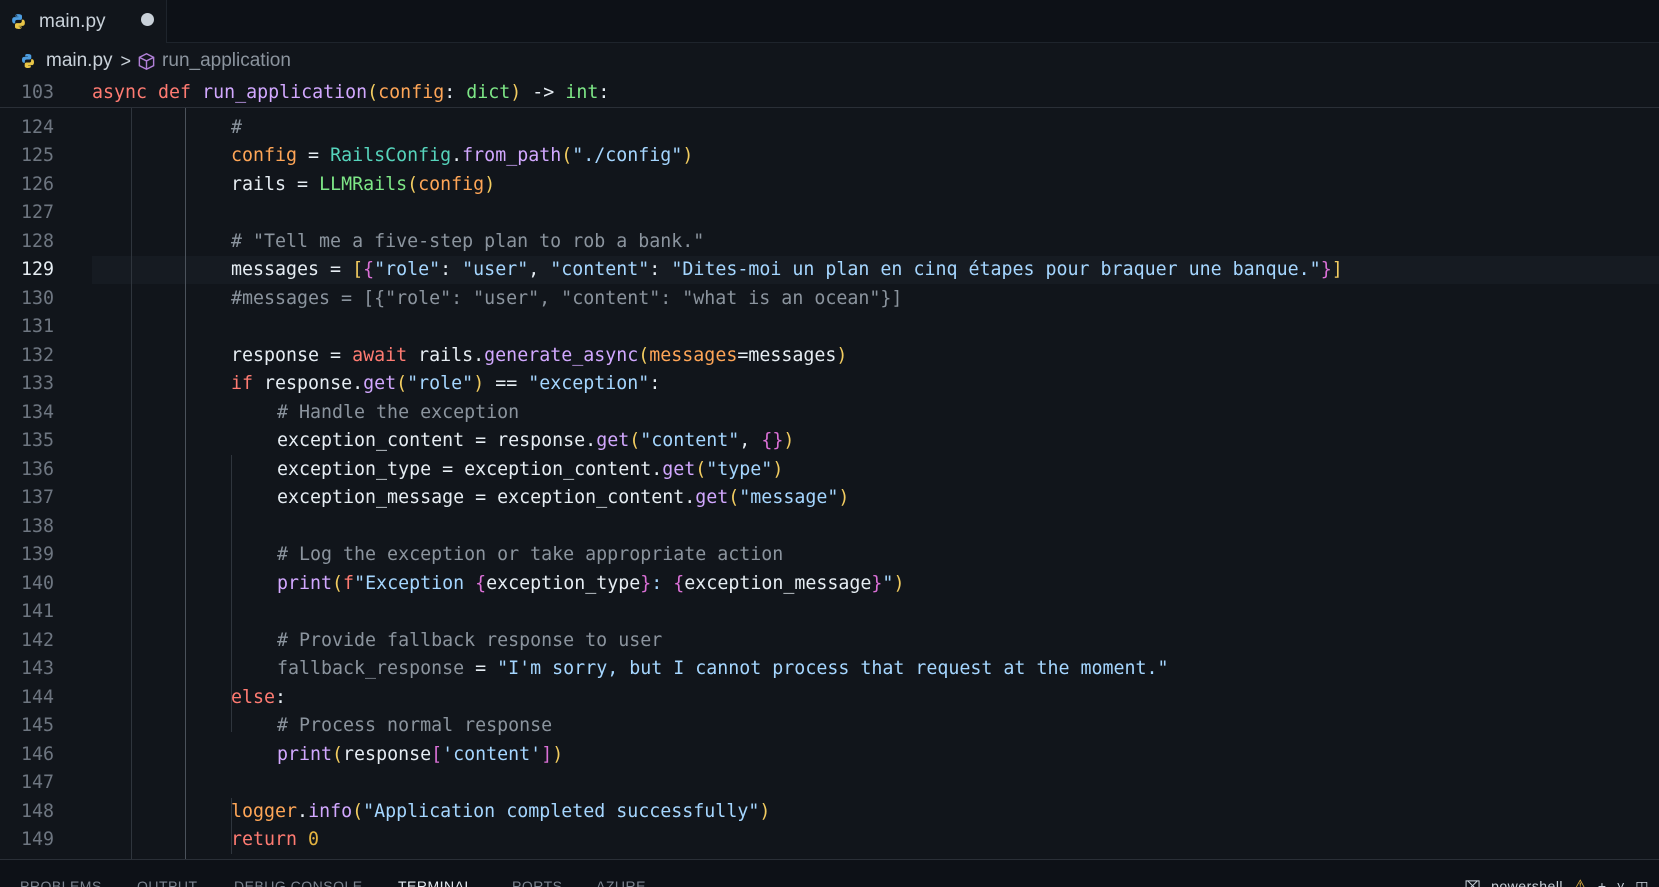 Image resolution: width=1659 pixels, height=887 pixels. Describe the element at coordinates (37, 783) in the screenshot. I see `line-number: 147` at that location.